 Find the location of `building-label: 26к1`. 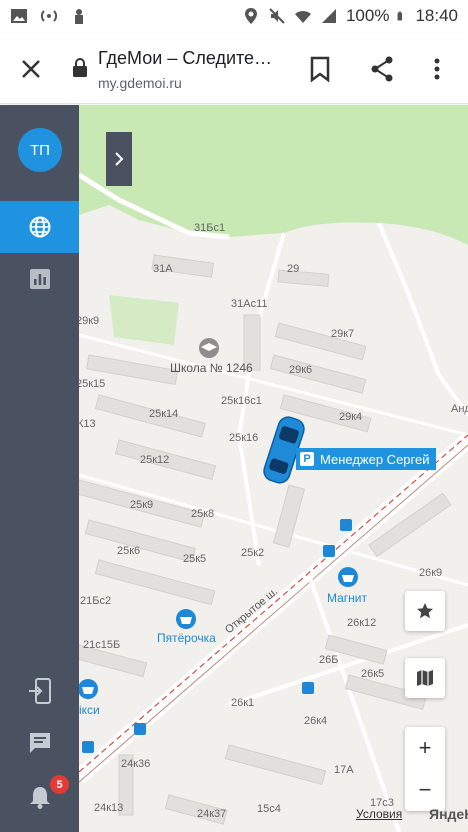

building-label: 26к1 is located at coordinates (243, 703).